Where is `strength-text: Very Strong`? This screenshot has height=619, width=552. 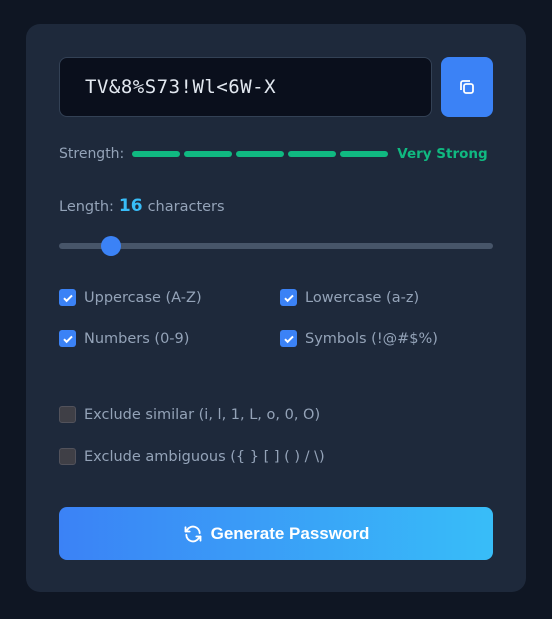
strength-text: Very Strong is located at coordinates (442, 154).